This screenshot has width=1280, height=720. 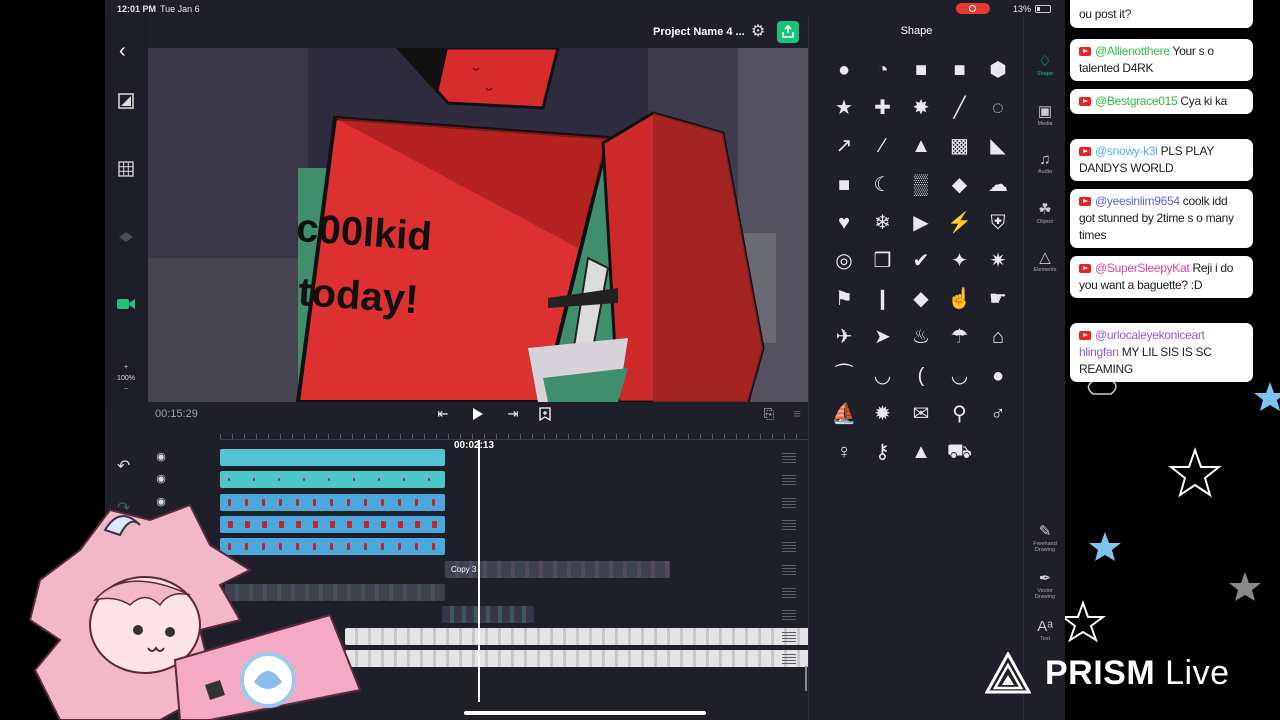 What do you see at coordinates (844, 146) in the screenshot?
I see `arrow-shape-icon: ↗` at bounding box center [844, 146].